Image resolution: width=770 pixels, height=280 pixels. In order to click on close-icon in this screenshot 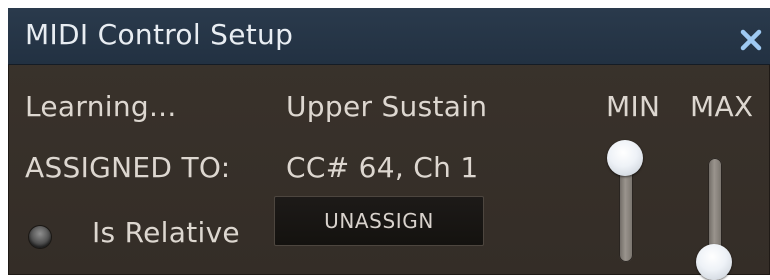, I will do `click(751, 40)`.